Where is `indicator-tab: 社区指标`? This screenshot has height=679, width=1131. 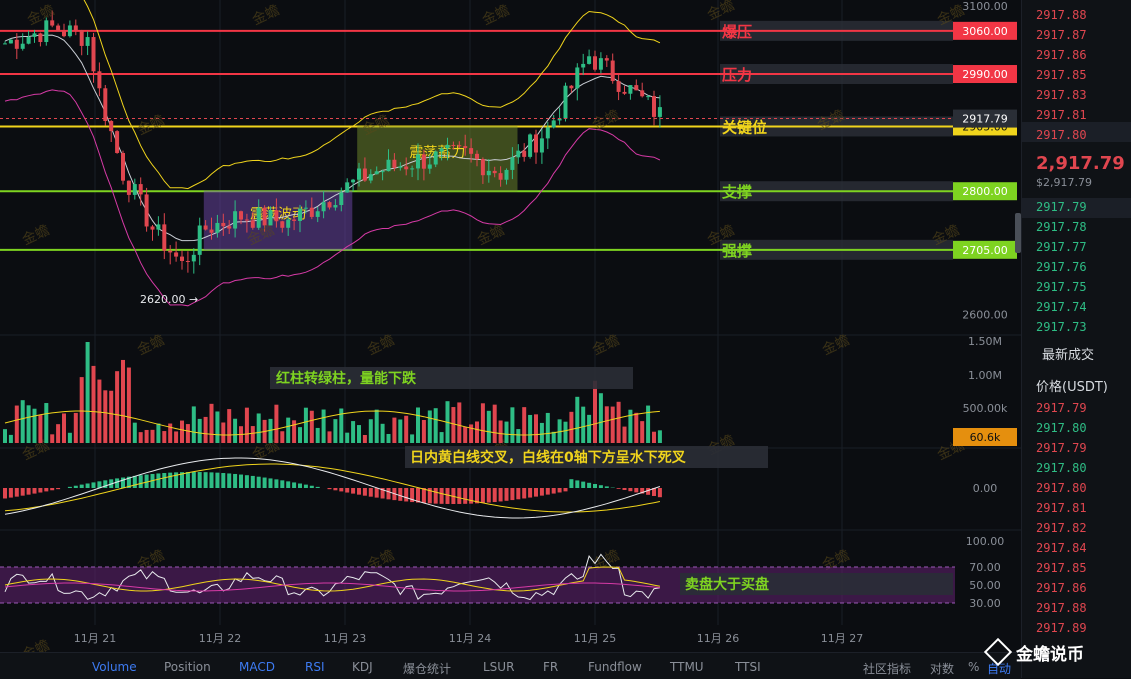
indicator-tab: 社区指标 is located at coordinates (887, 668).